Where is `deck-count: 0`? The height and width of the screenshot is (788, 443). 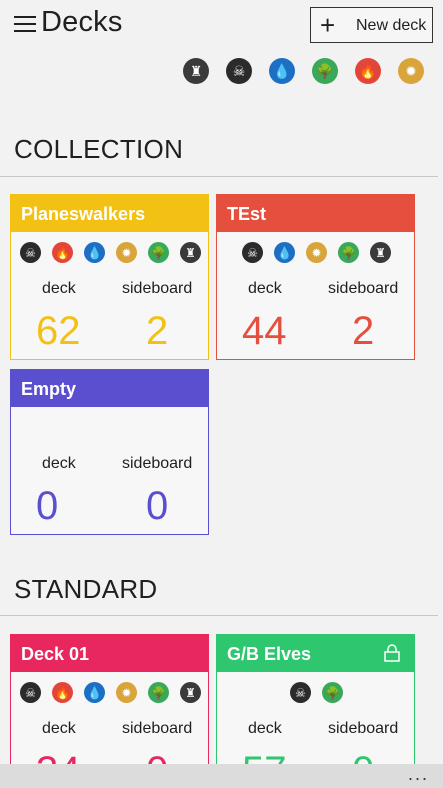
deck-count: 0 is located at coordinates (47, 506).